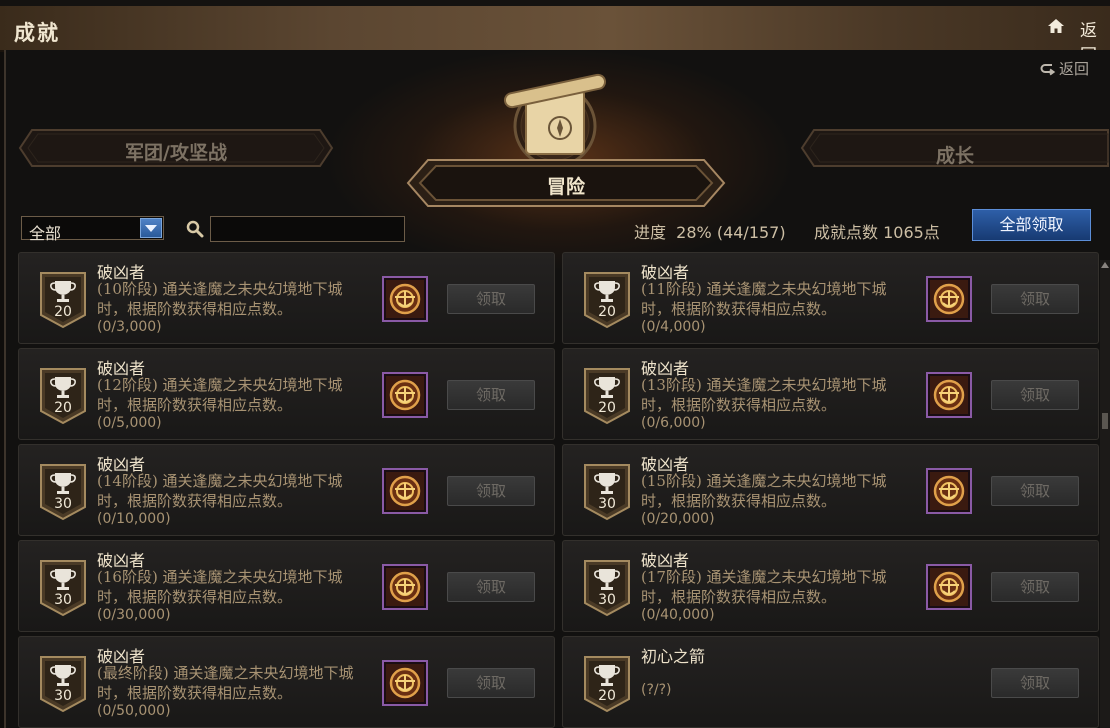 This screenshot has height=728, width=1110. Describe the element at coordinates (764, 491) in the screenshot. I see `achievement-description: (15阶段) 通关逢魔之未央幻境地下城时，根据阶数获得相应点数。` at that location.